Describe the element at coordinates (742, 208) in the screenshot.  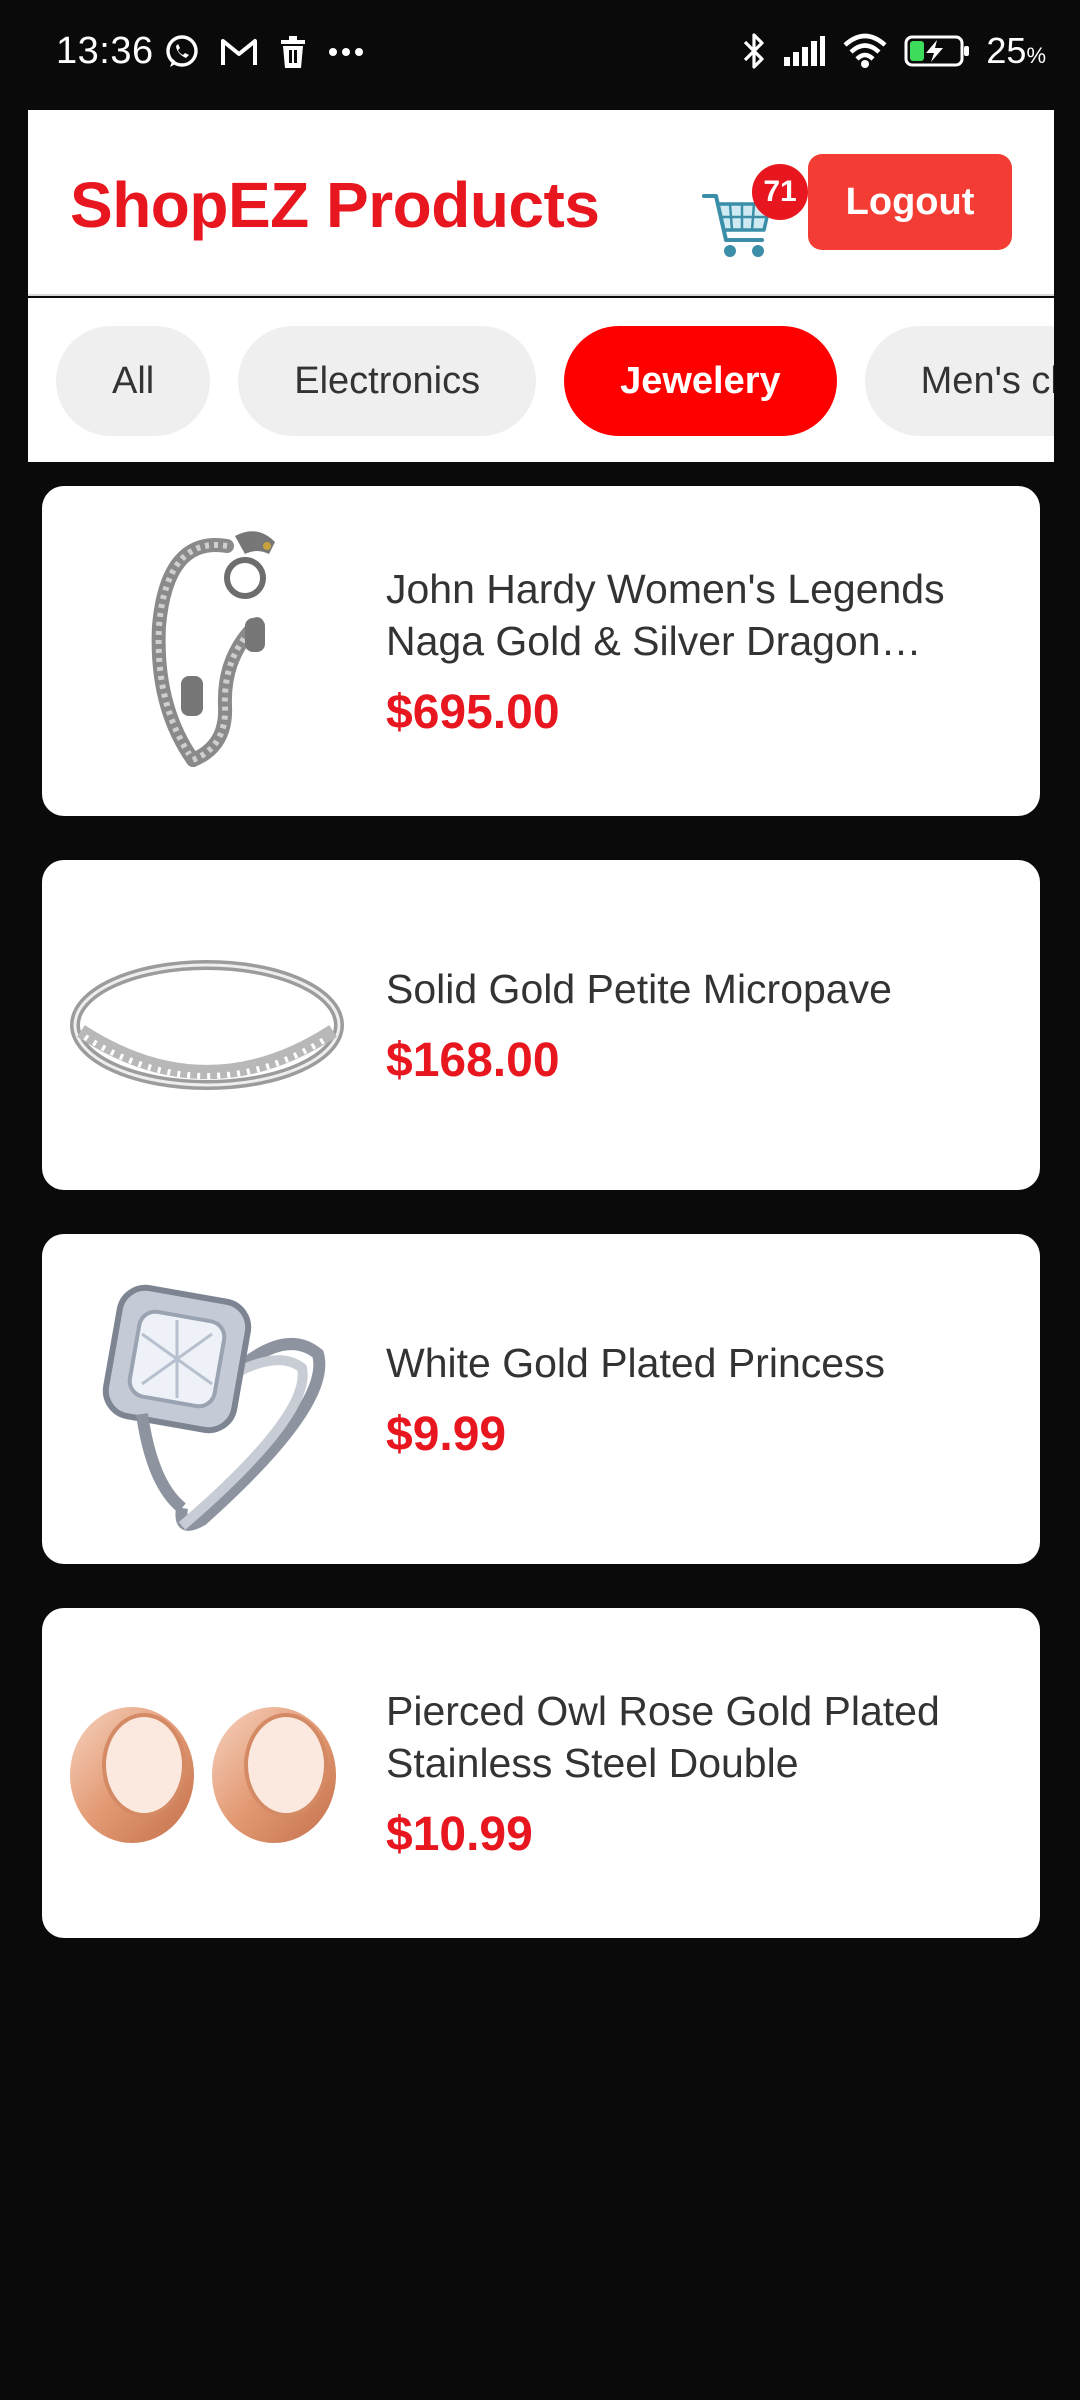
I see `cart-button: 71` at that location.